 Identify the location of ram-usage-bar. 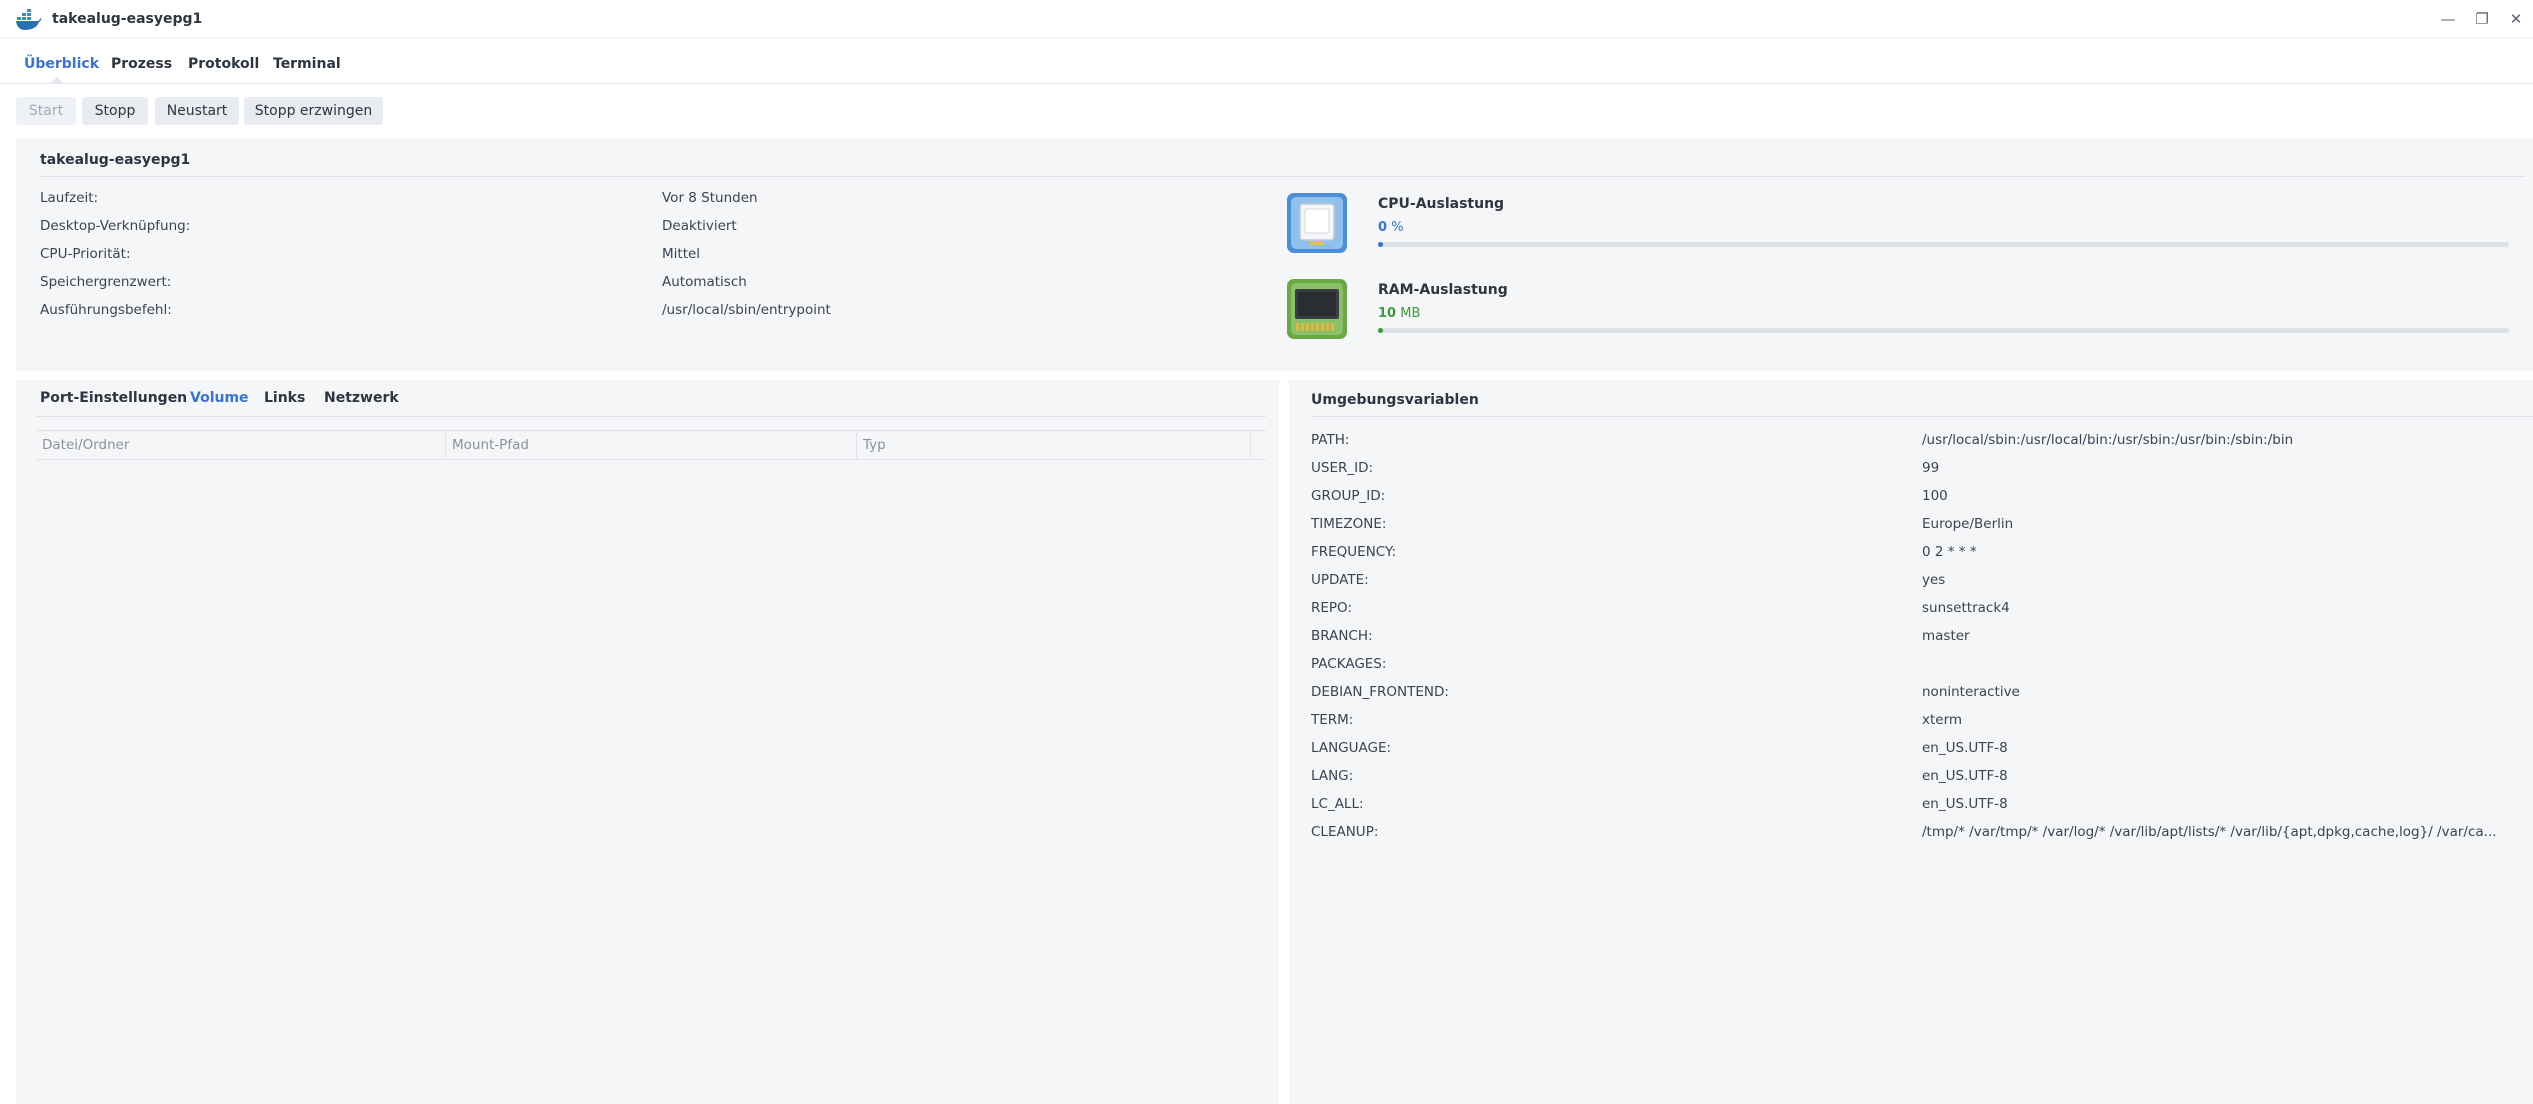
(1943, 330).